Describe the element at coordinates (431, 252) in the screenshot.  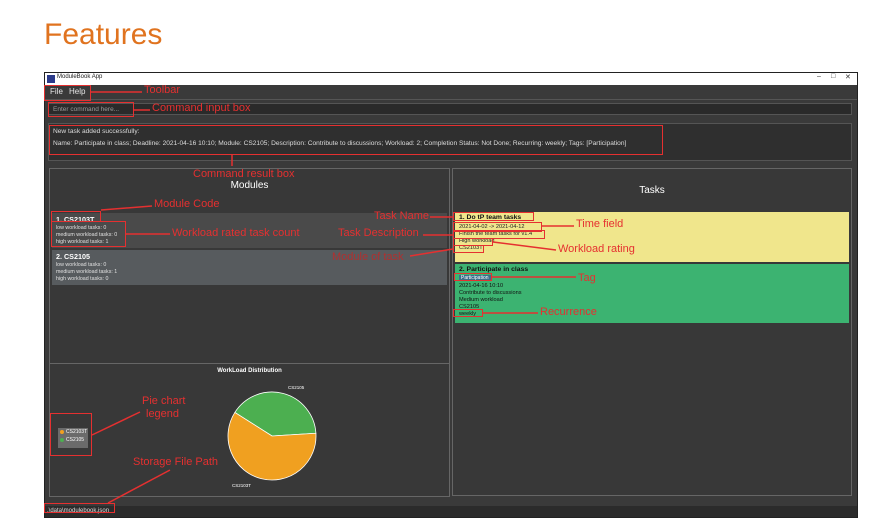
I see `arrow-module-of-task` at that location.